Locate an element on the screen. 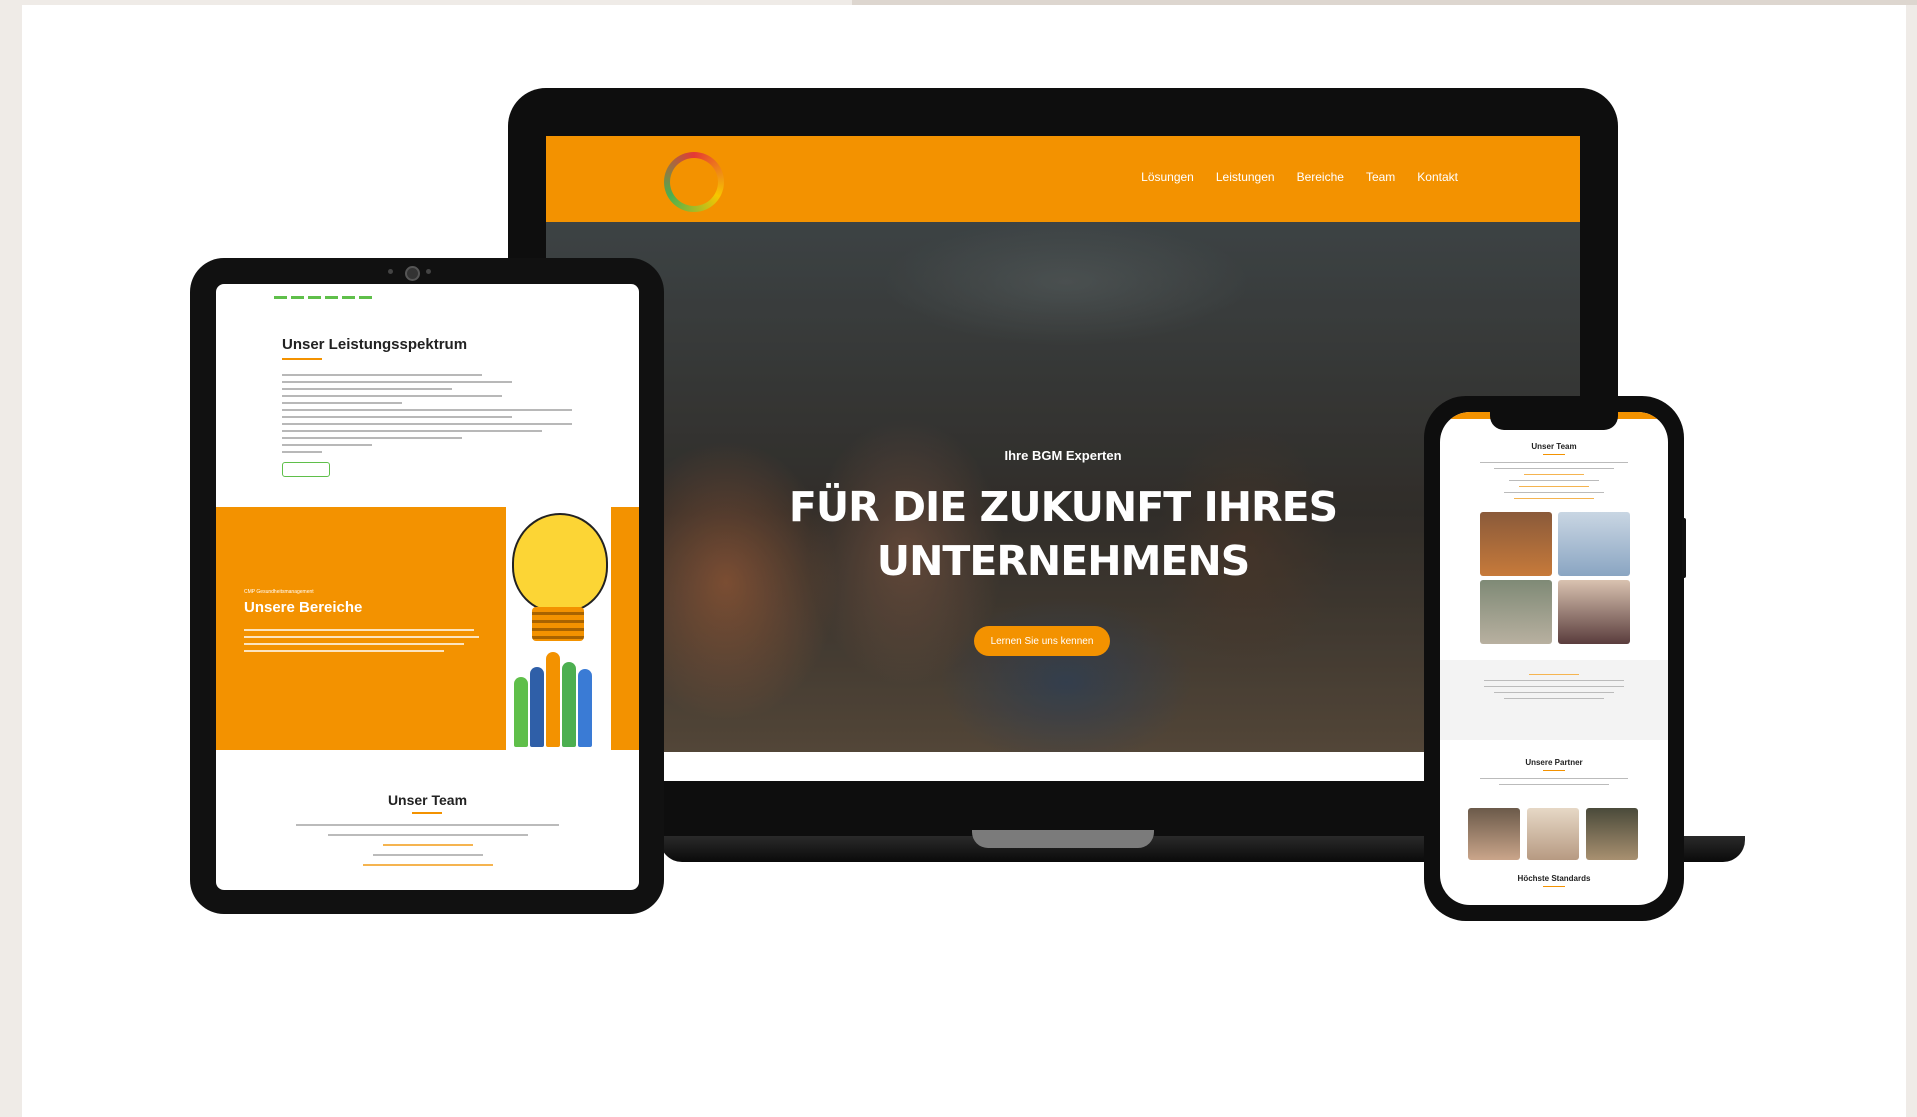 Image resolution: width=1917 pixels, height=1117 pixels. hero-title-line-1: FÜR DIE ZUKUNFT IHRES is located at coordinates (1063, 507).